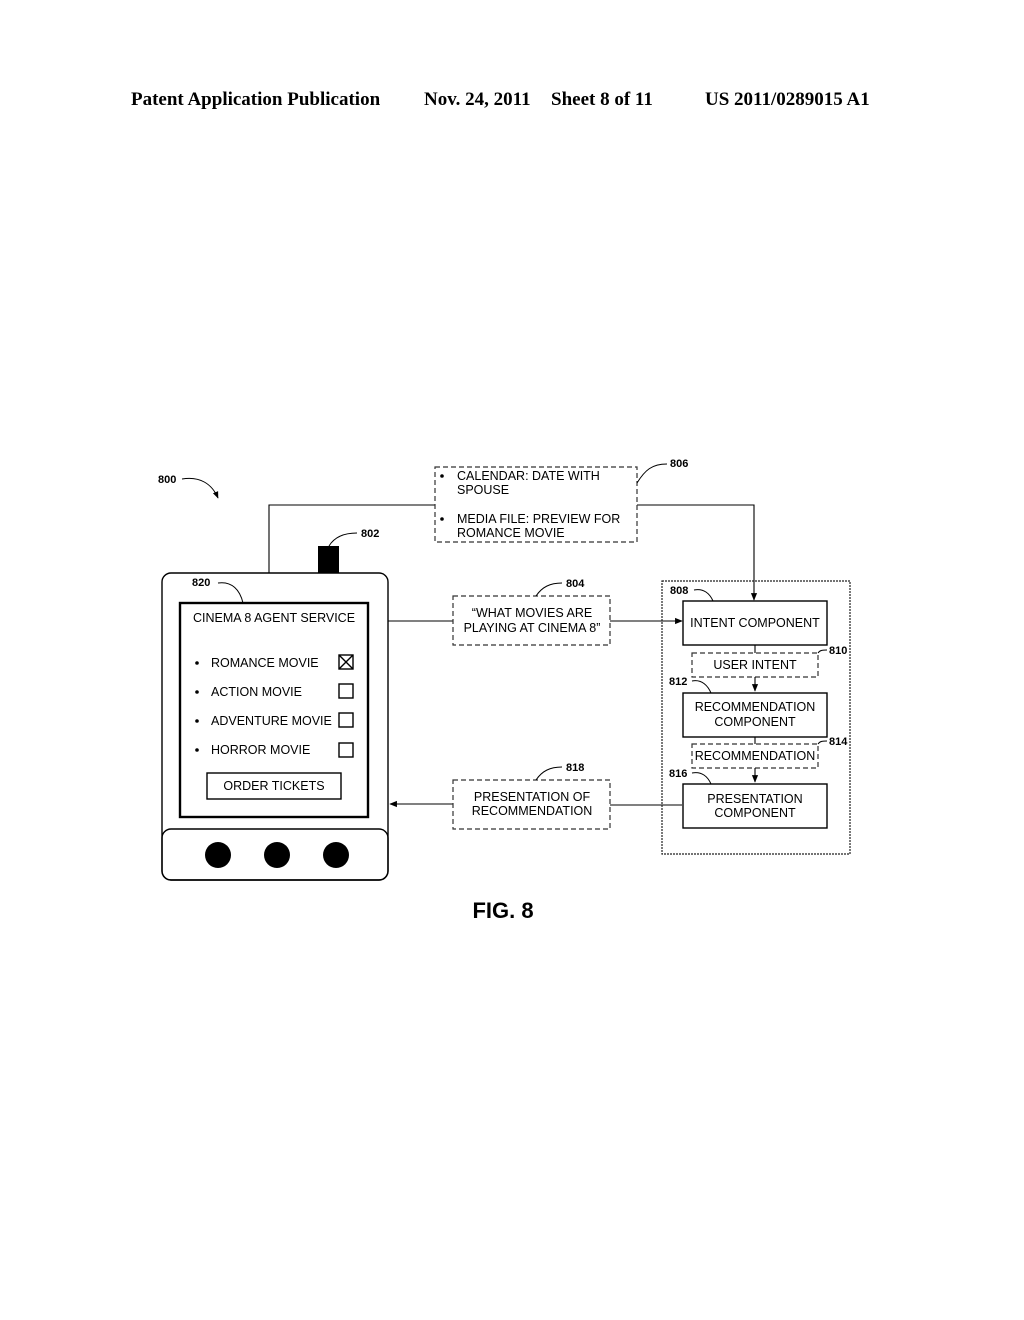 Image resolution: width=1024 pixels, height=1320 pixels. Describe the element at coordinates (755, 813) in the screenshot. I see `presentation-component-line-2: COMPONENT` at that location.